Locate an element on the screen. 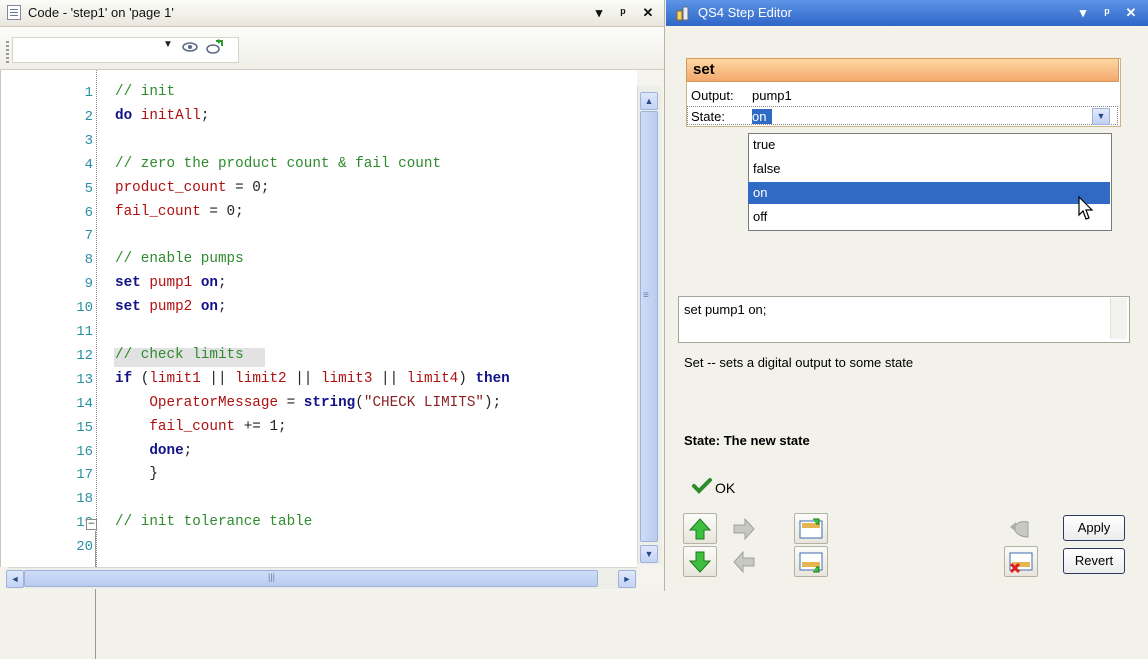 The height and width of the screenshot is (659, 1148). scroll-left-button: ◄ is located at coordinates (15, 579).